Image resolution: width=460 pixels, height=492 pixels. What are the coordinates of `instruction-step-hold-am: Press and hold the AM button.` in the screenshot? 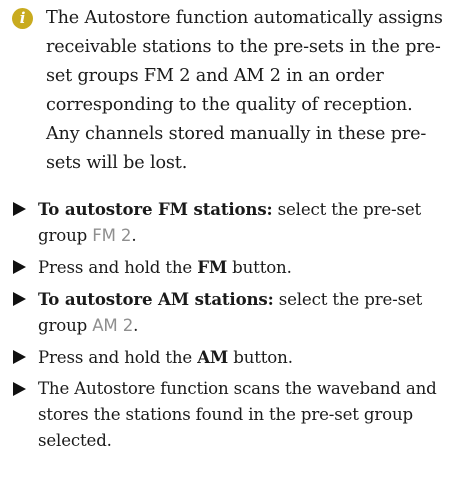 It's located at (231, 357).